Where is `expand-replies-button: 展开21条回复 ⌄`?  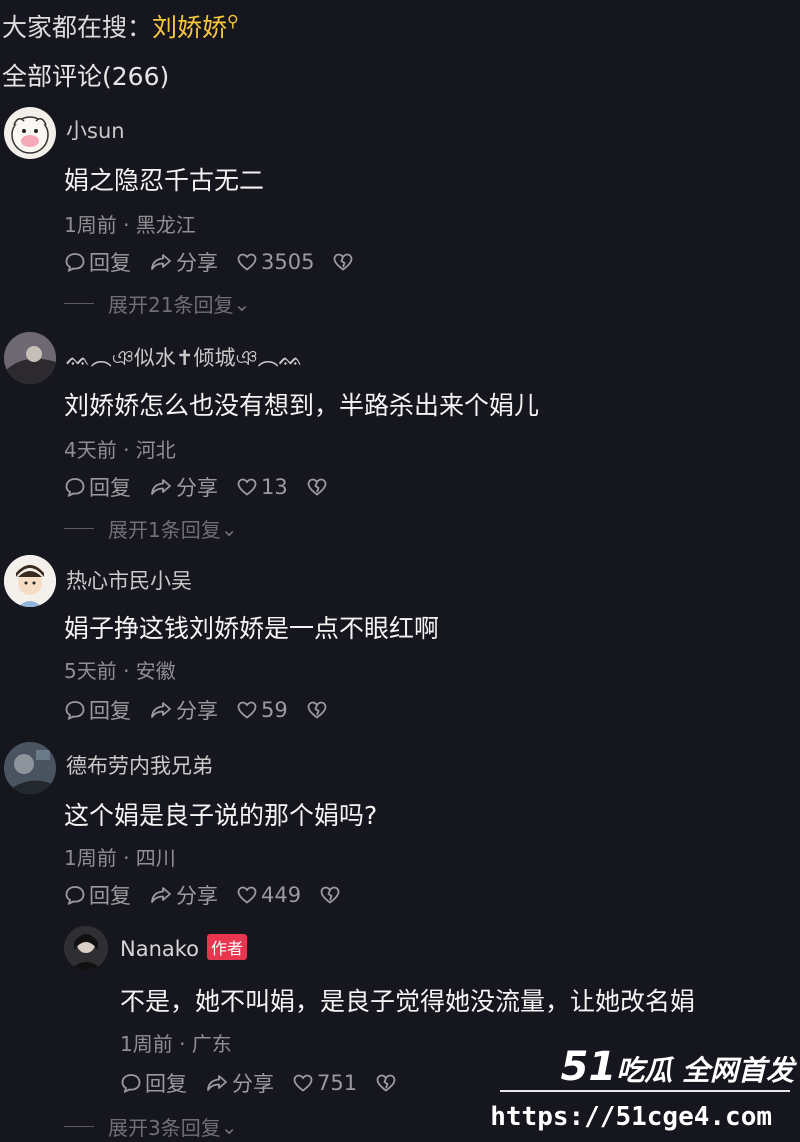
expand-replies-button: 展开21条回复 ⌄ is located at coordinates (157, 303).